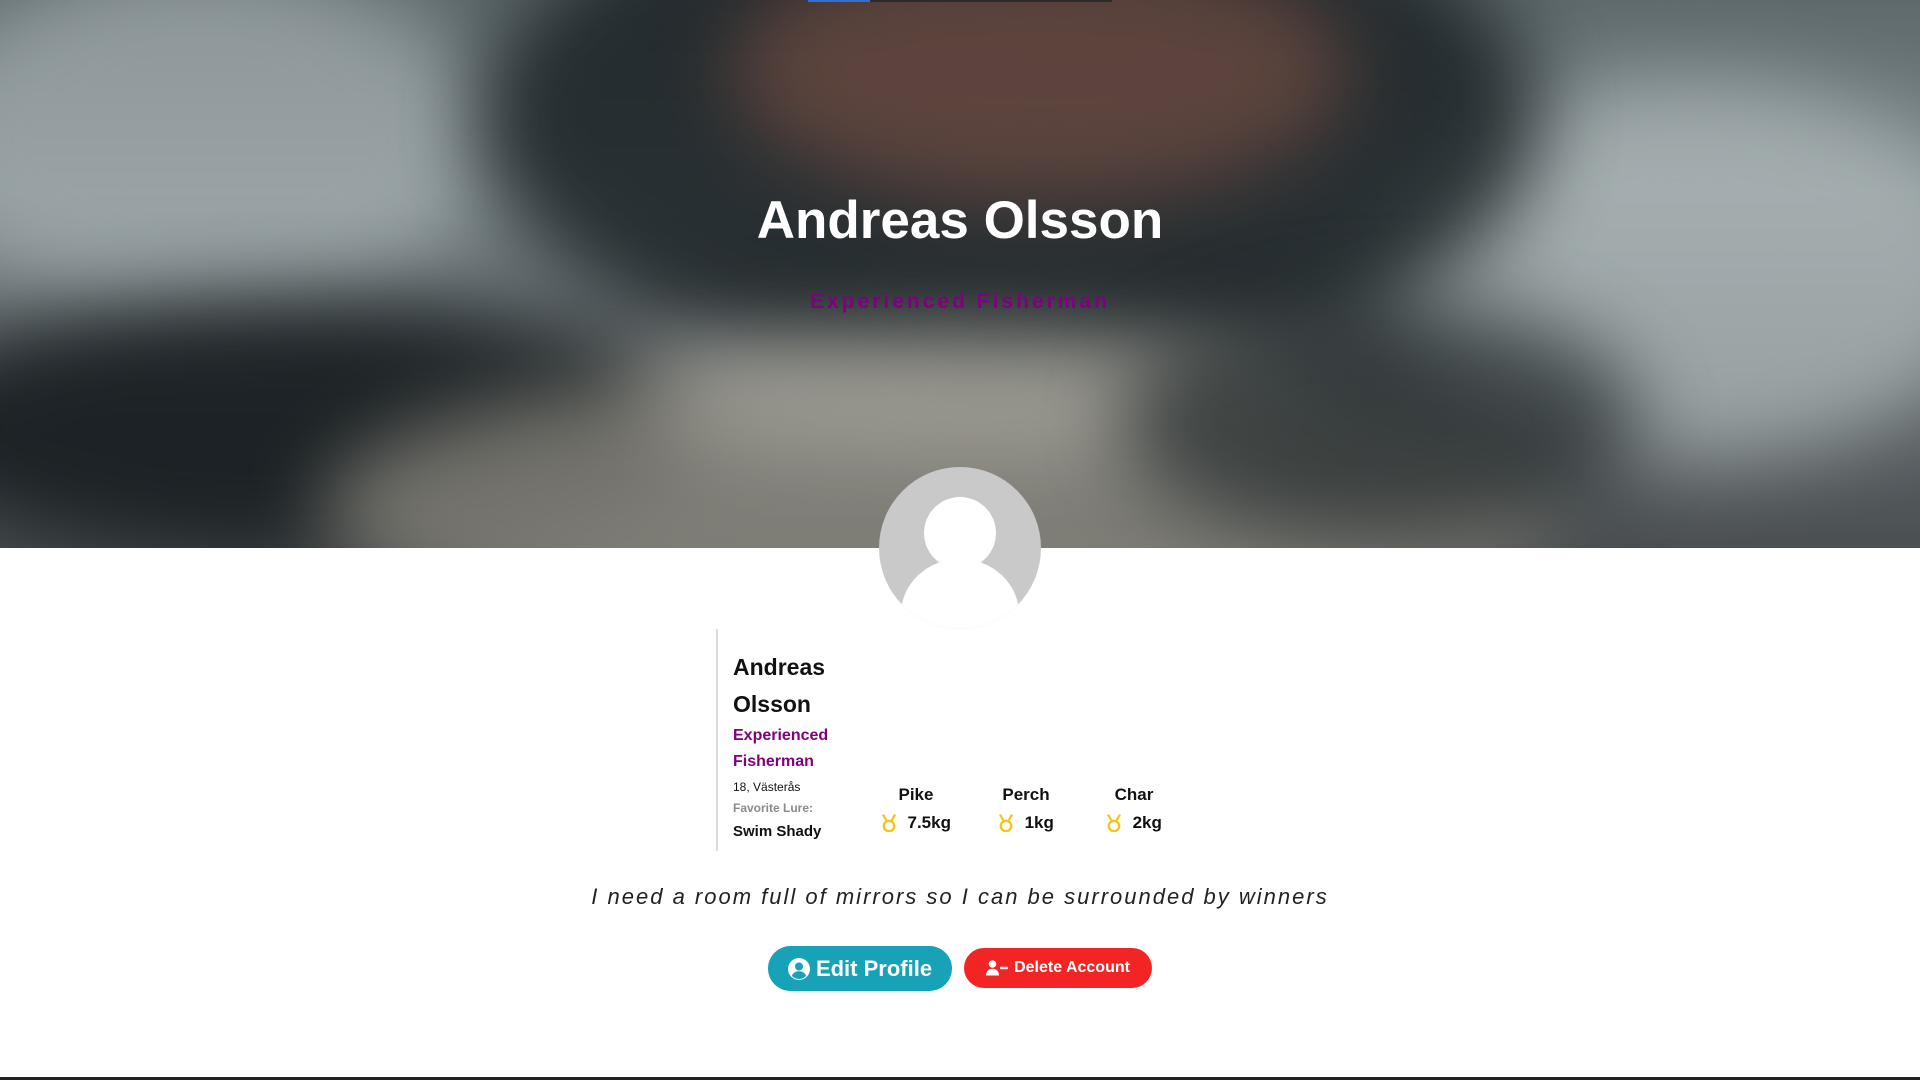 The height and width of the screenshot is (1080, 1920). Describe the element at coordinates (929, 822) in the screenshot. I see `catch-weight: 7.5kg` at that location.